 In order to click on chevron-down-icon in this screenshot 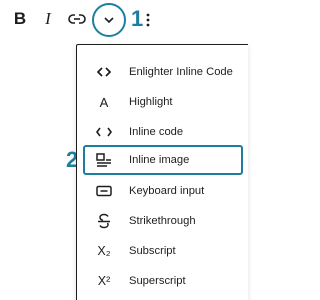, I will do `click(109, 20)`.